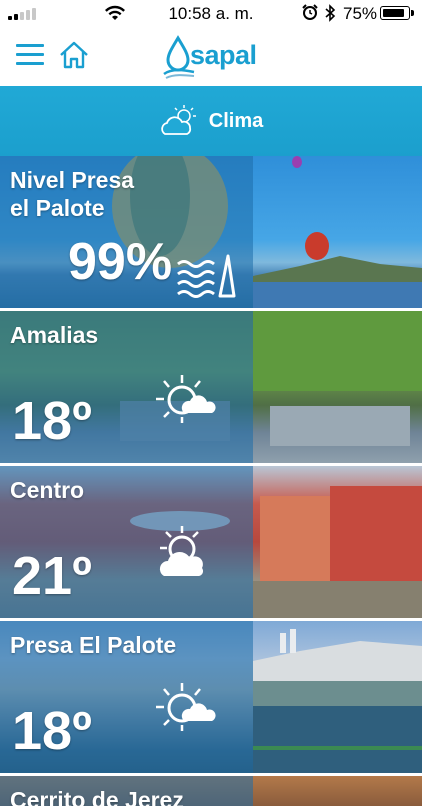 The image size is (422, 806). I want to click on brand-name: sapal, so click(223, 55).